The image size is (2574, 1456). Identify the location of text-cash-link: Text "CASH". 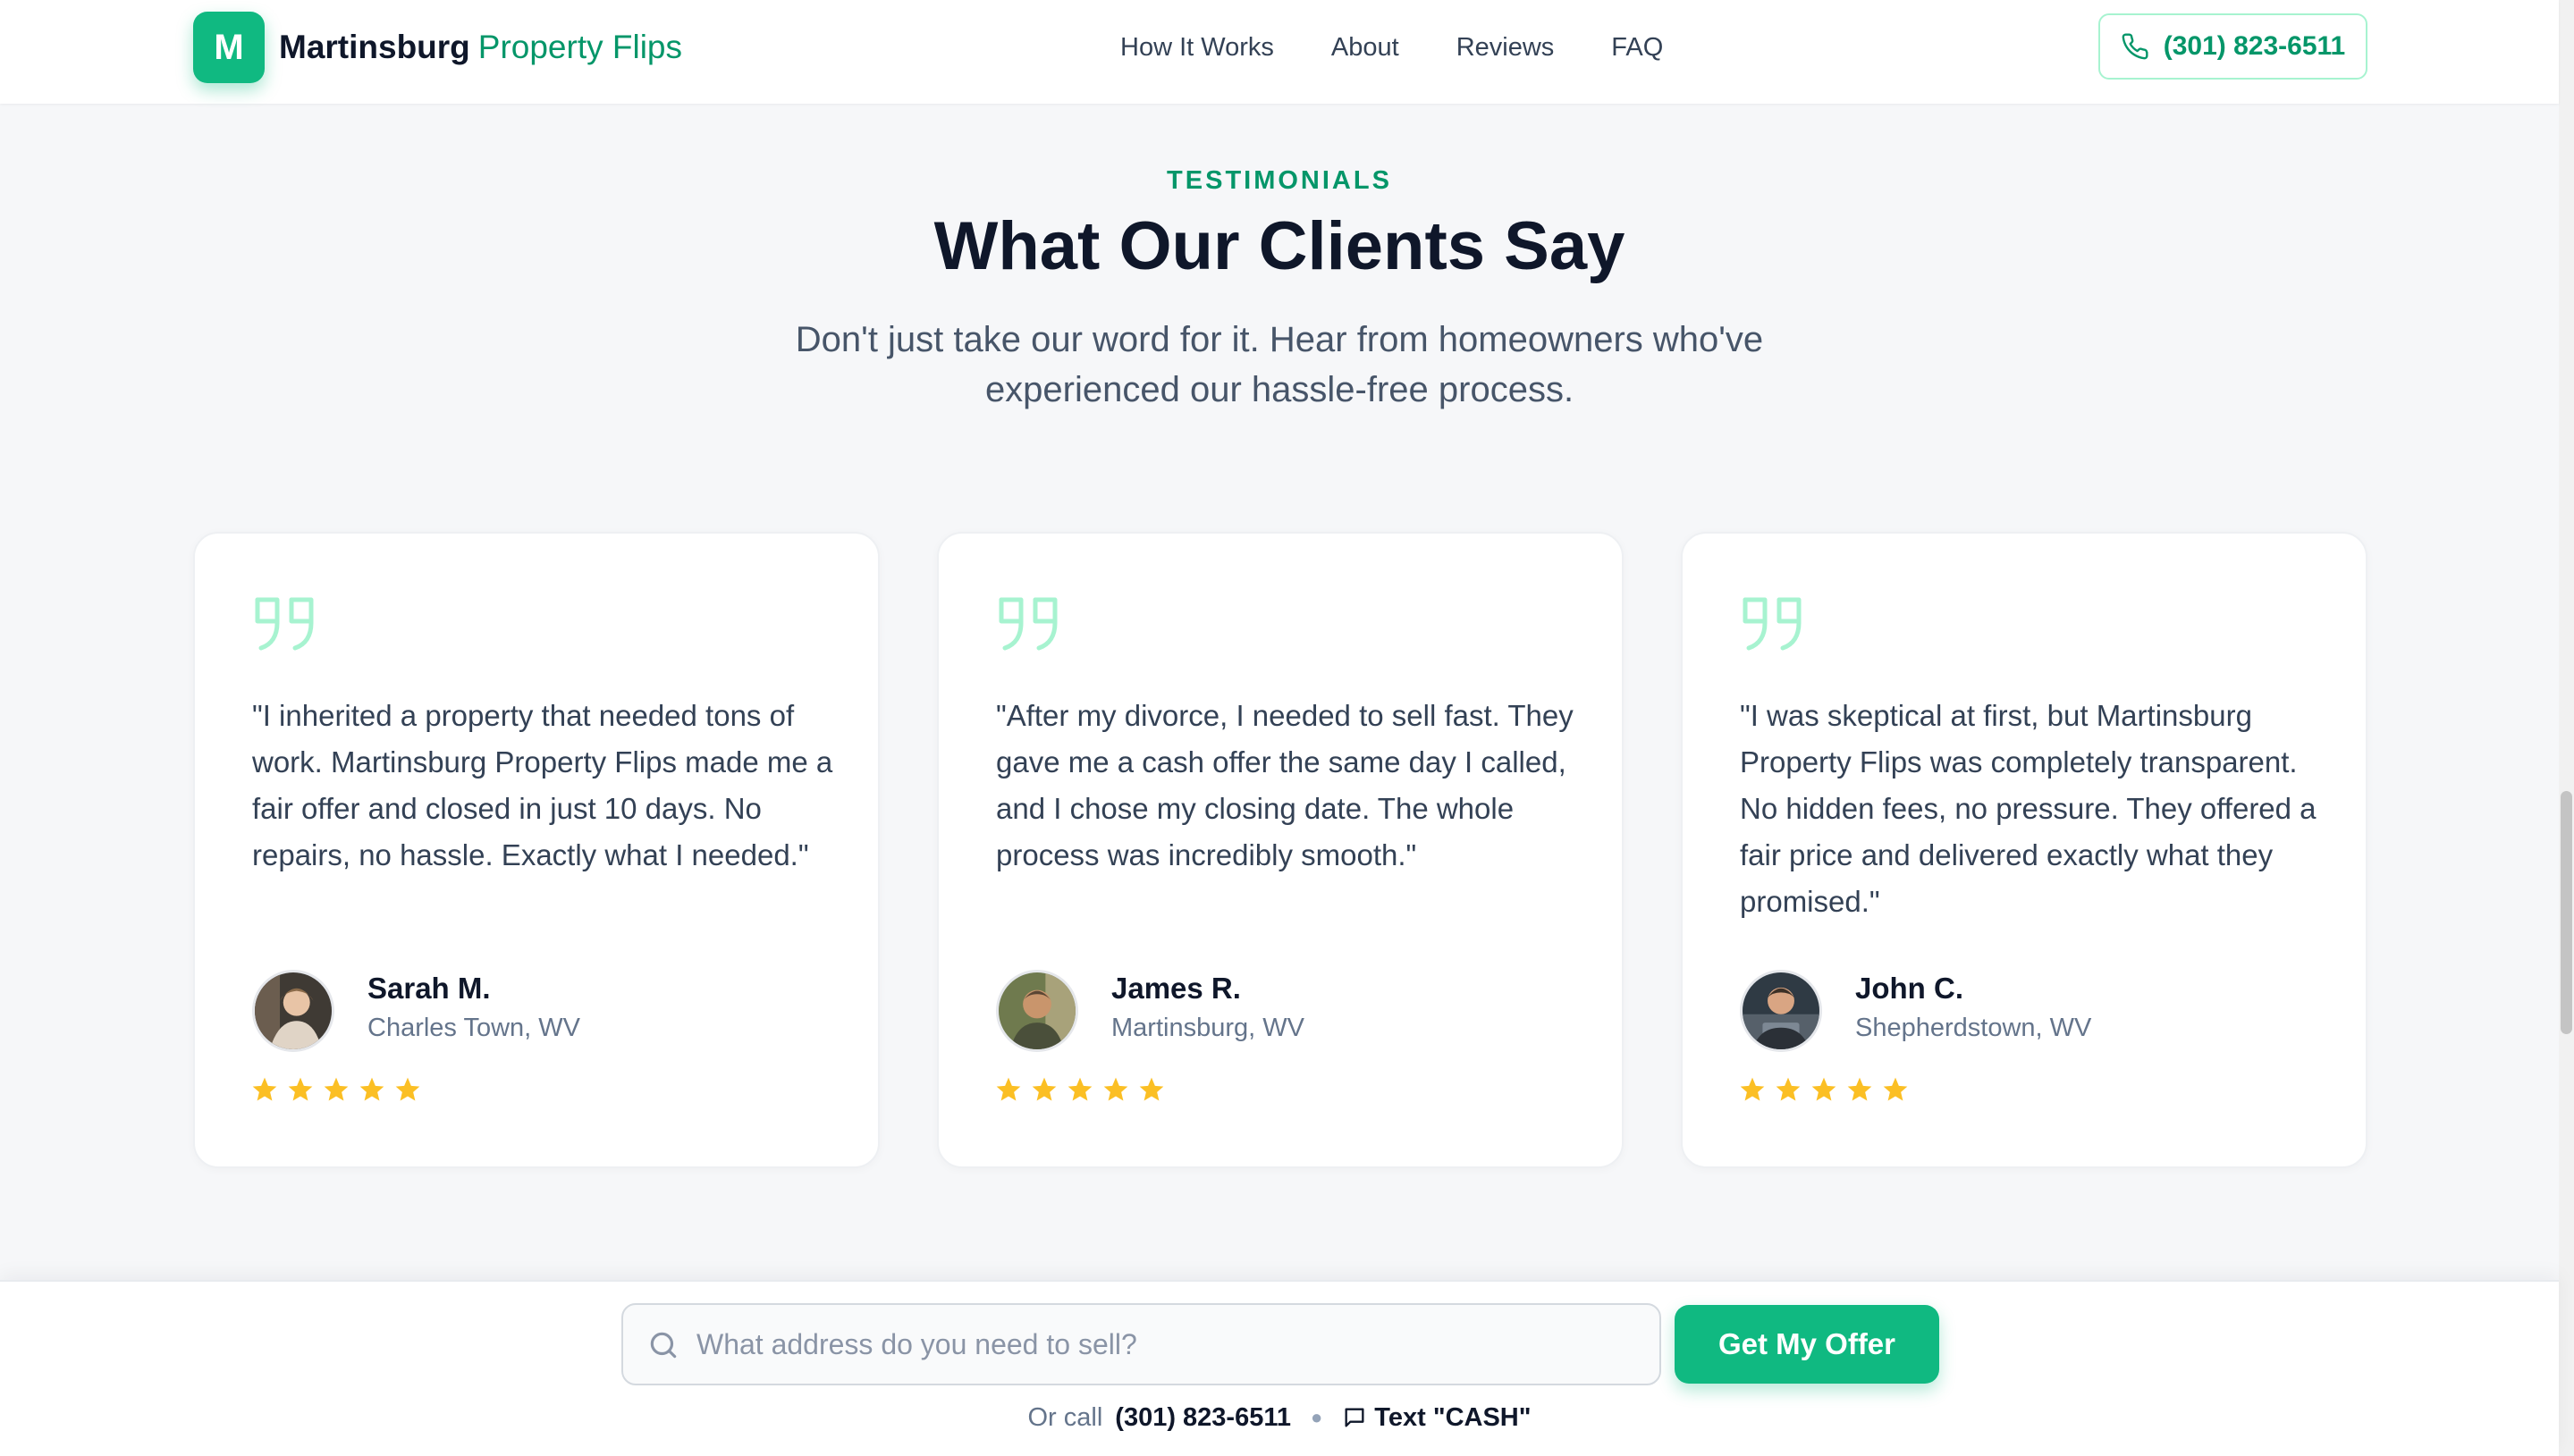
(1437, 1417).